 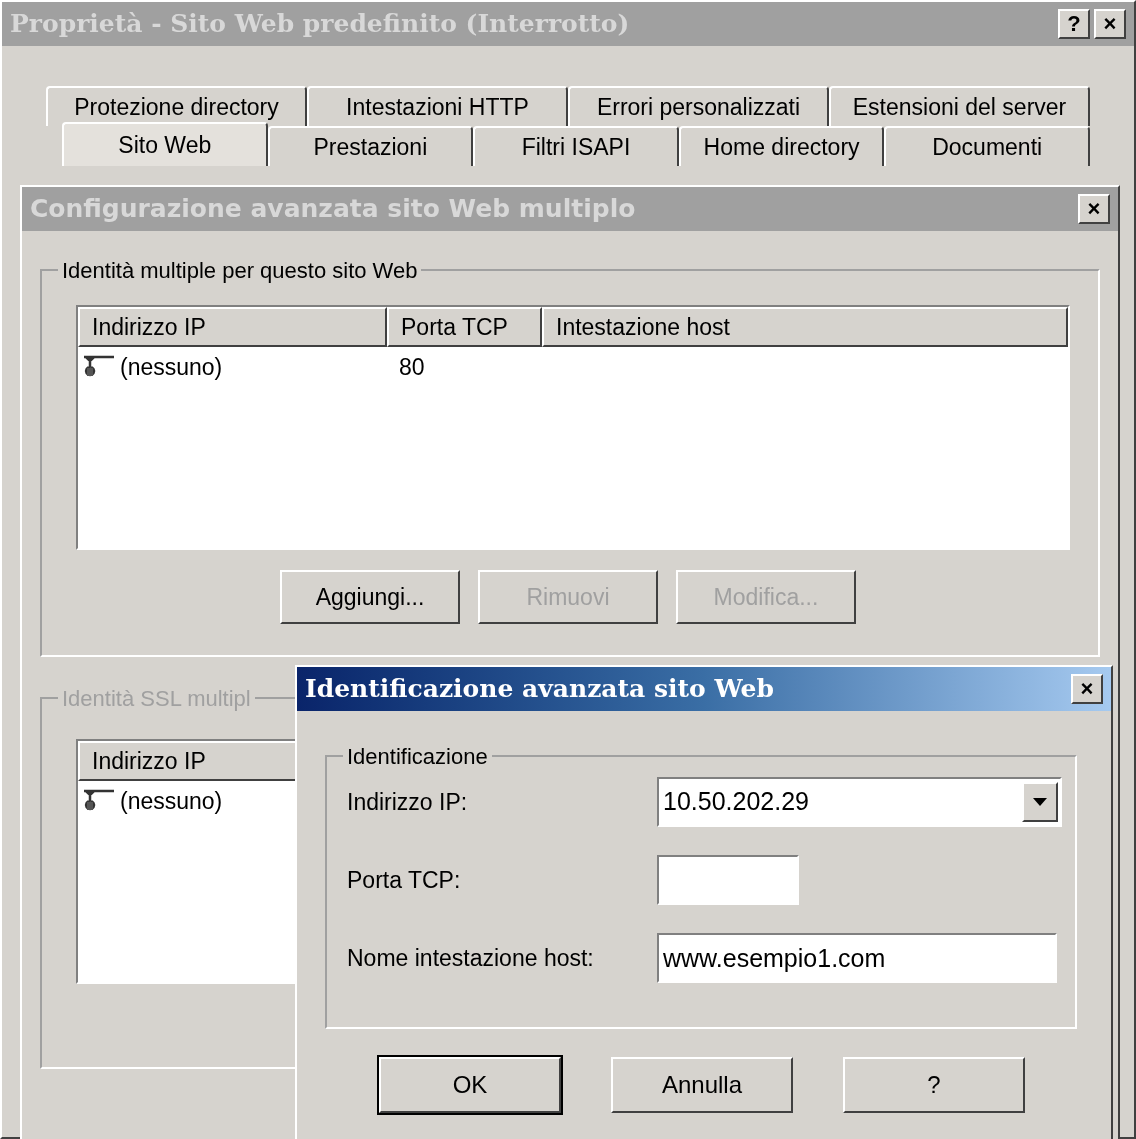 What do you see at coordinates (728, 880) in the screenshot?
I see `input-field` at bounding box center [728, 880].